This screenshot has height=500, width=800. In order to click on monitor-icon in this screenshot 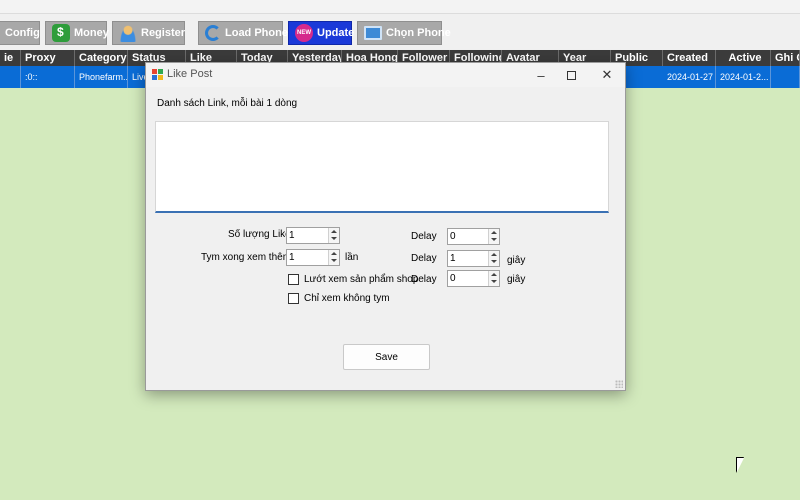, I will do `click(373, 33)`.